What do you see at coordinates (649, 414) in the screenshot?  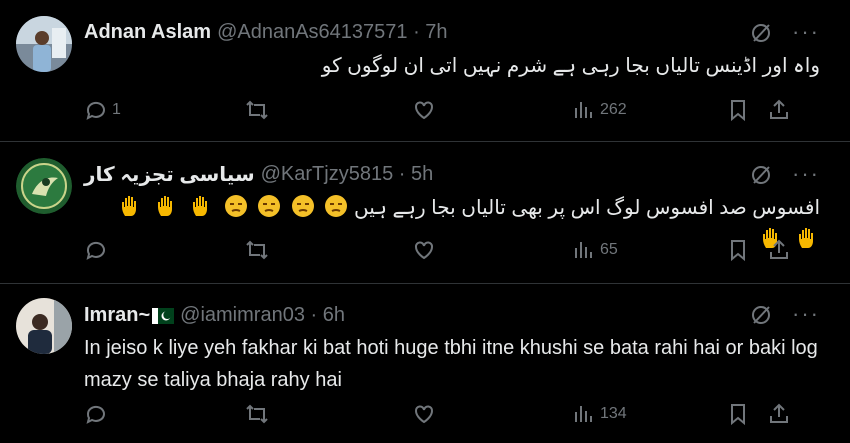 I see `views-button: 134` at bounding box center [649, 414].